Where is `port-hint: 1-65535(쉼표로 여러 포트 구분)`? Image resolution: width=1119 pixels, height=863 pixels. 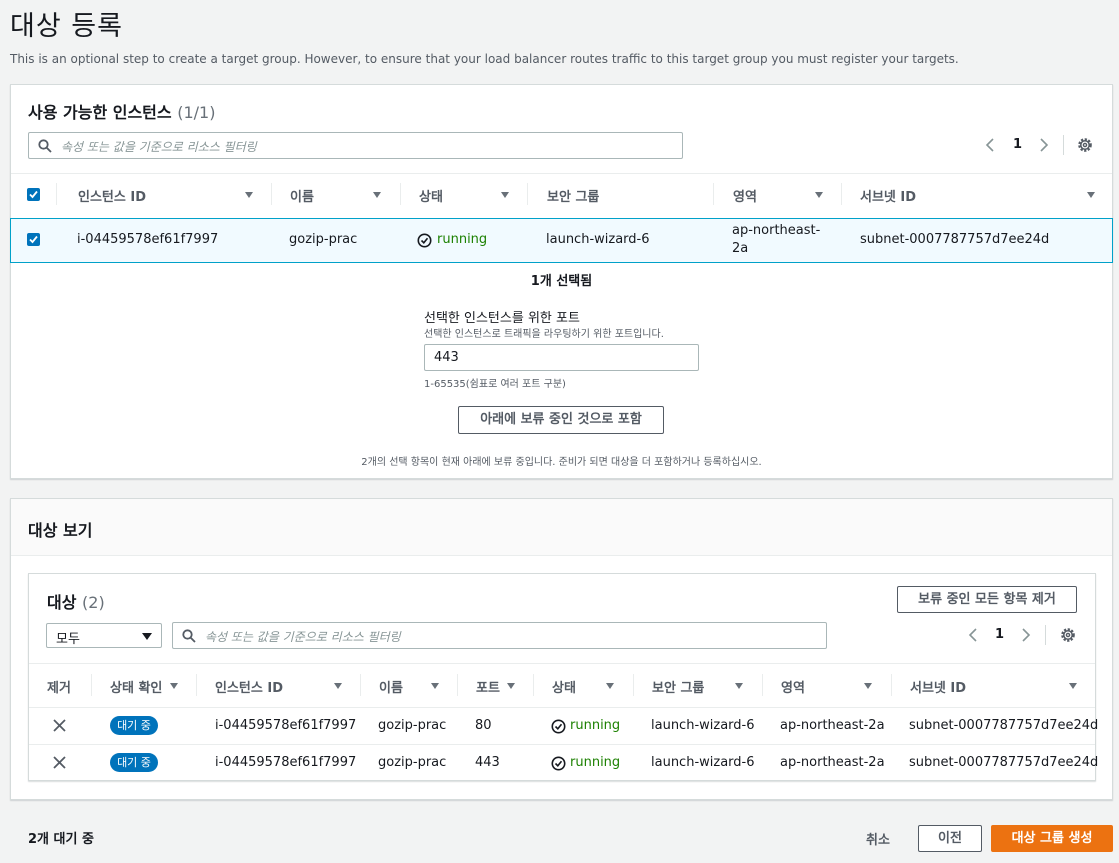
port-hint: 1-65535(쉼표로 여러 포트 구분) is located at coordinates (495, 384).